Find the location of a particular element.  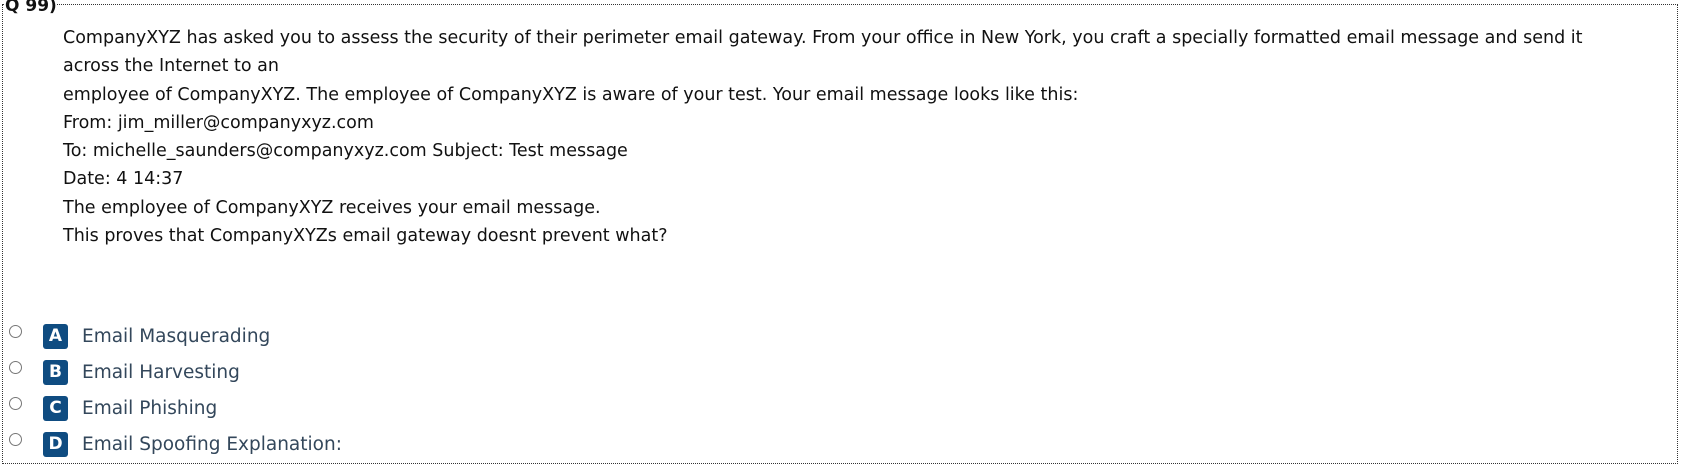

option-c: C Email Phishing is located at coordinates (200, 409).